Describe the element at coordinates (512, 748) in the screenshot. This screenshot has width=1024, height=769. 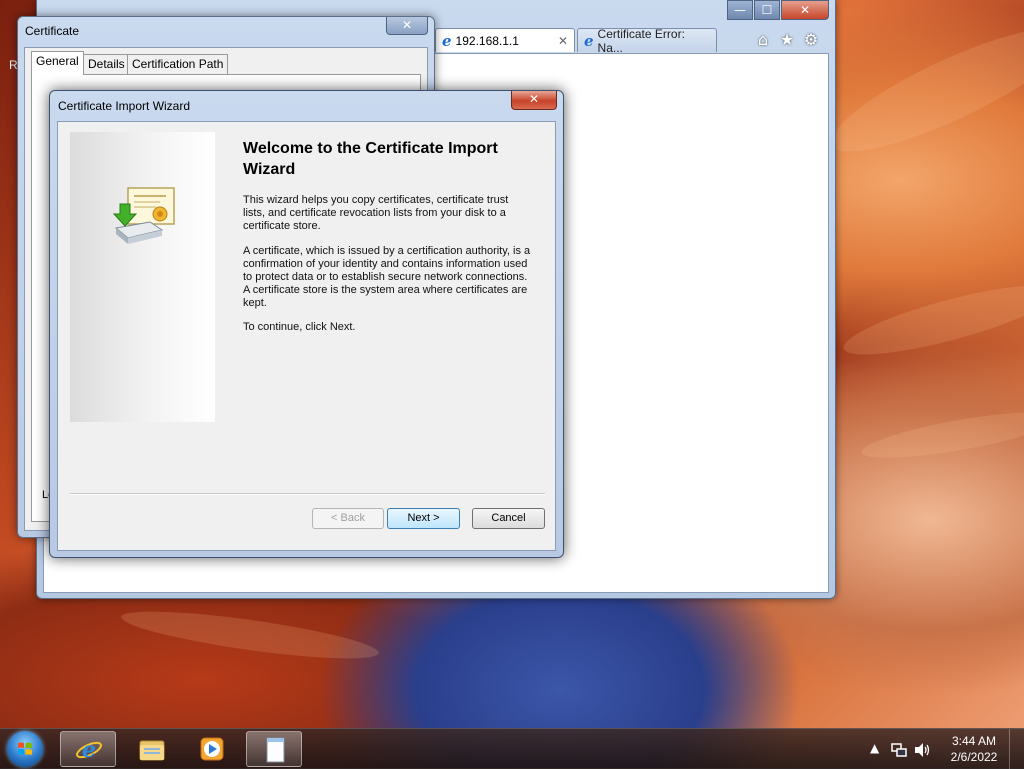
I see `taskbar: e ▲ 3:44 AM 2/6/2022` at that location.